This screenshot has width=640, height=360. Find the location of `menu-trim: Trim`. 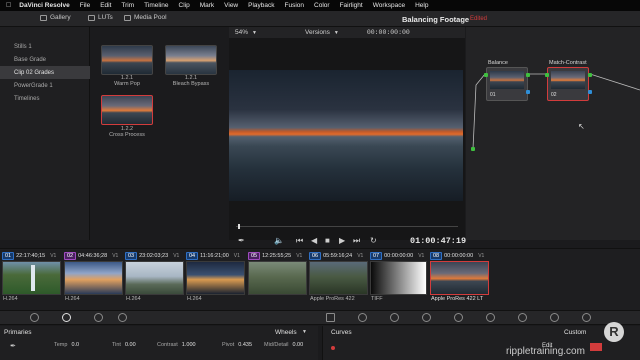

menu-trim: Trim is located at coordinates (127, 5).